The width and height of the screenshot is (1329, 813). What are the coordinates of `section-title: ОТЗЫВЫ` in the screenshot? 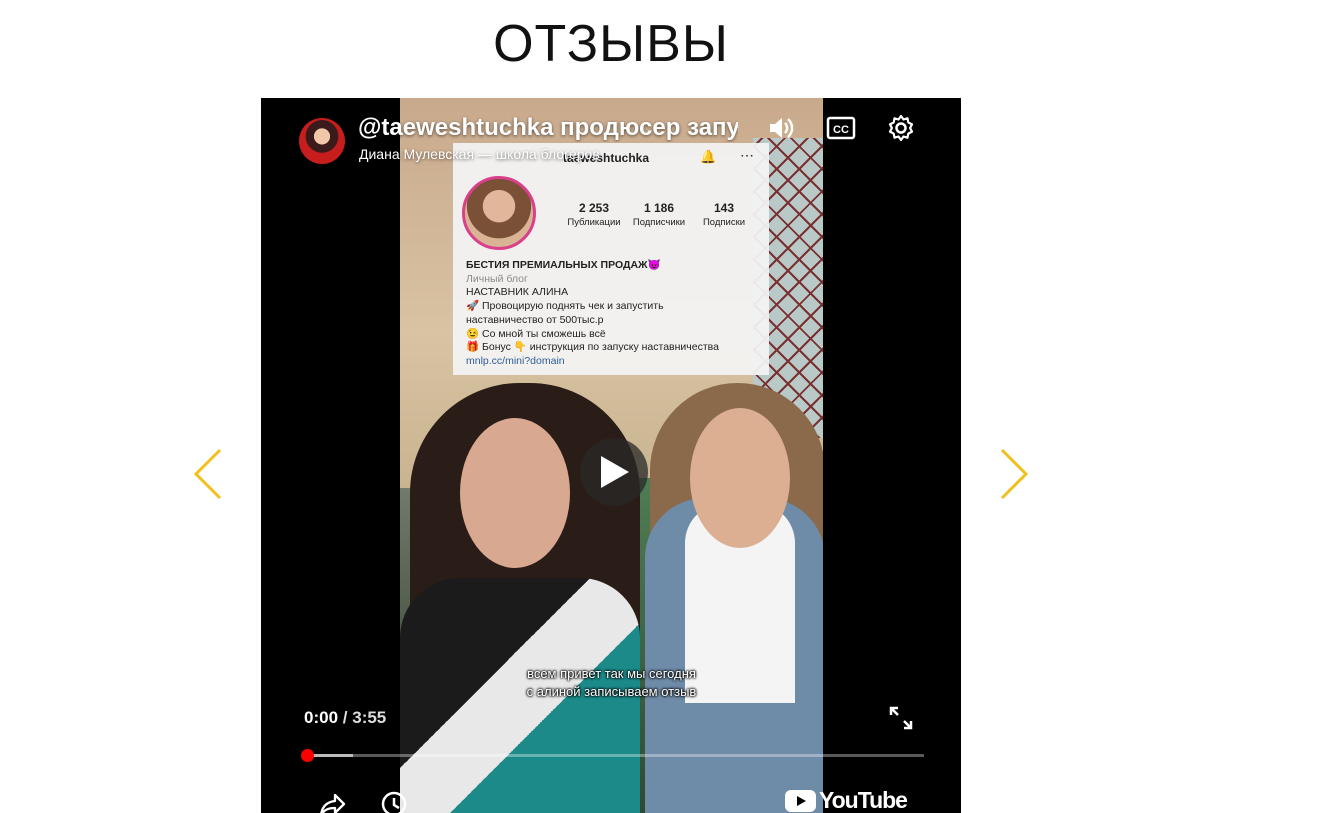 It's located at (611, 44).